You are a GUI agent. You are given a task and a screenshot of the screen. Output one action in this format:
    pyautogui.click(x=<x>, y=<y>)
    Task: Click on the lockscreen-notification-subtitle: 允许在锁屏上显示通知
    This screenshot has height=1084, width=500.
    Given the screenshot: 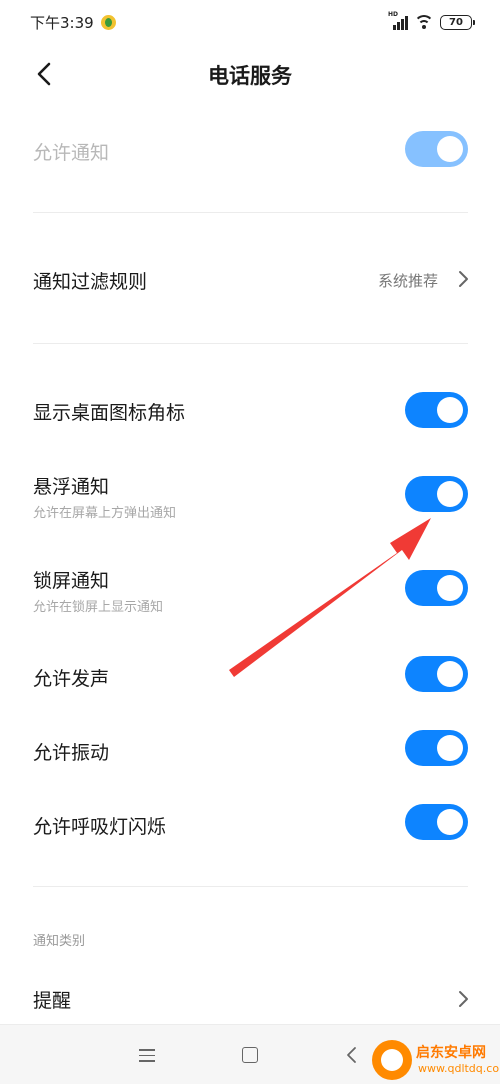 What is the action you would take?
    pyautogui.click(x=98, y=607)
    